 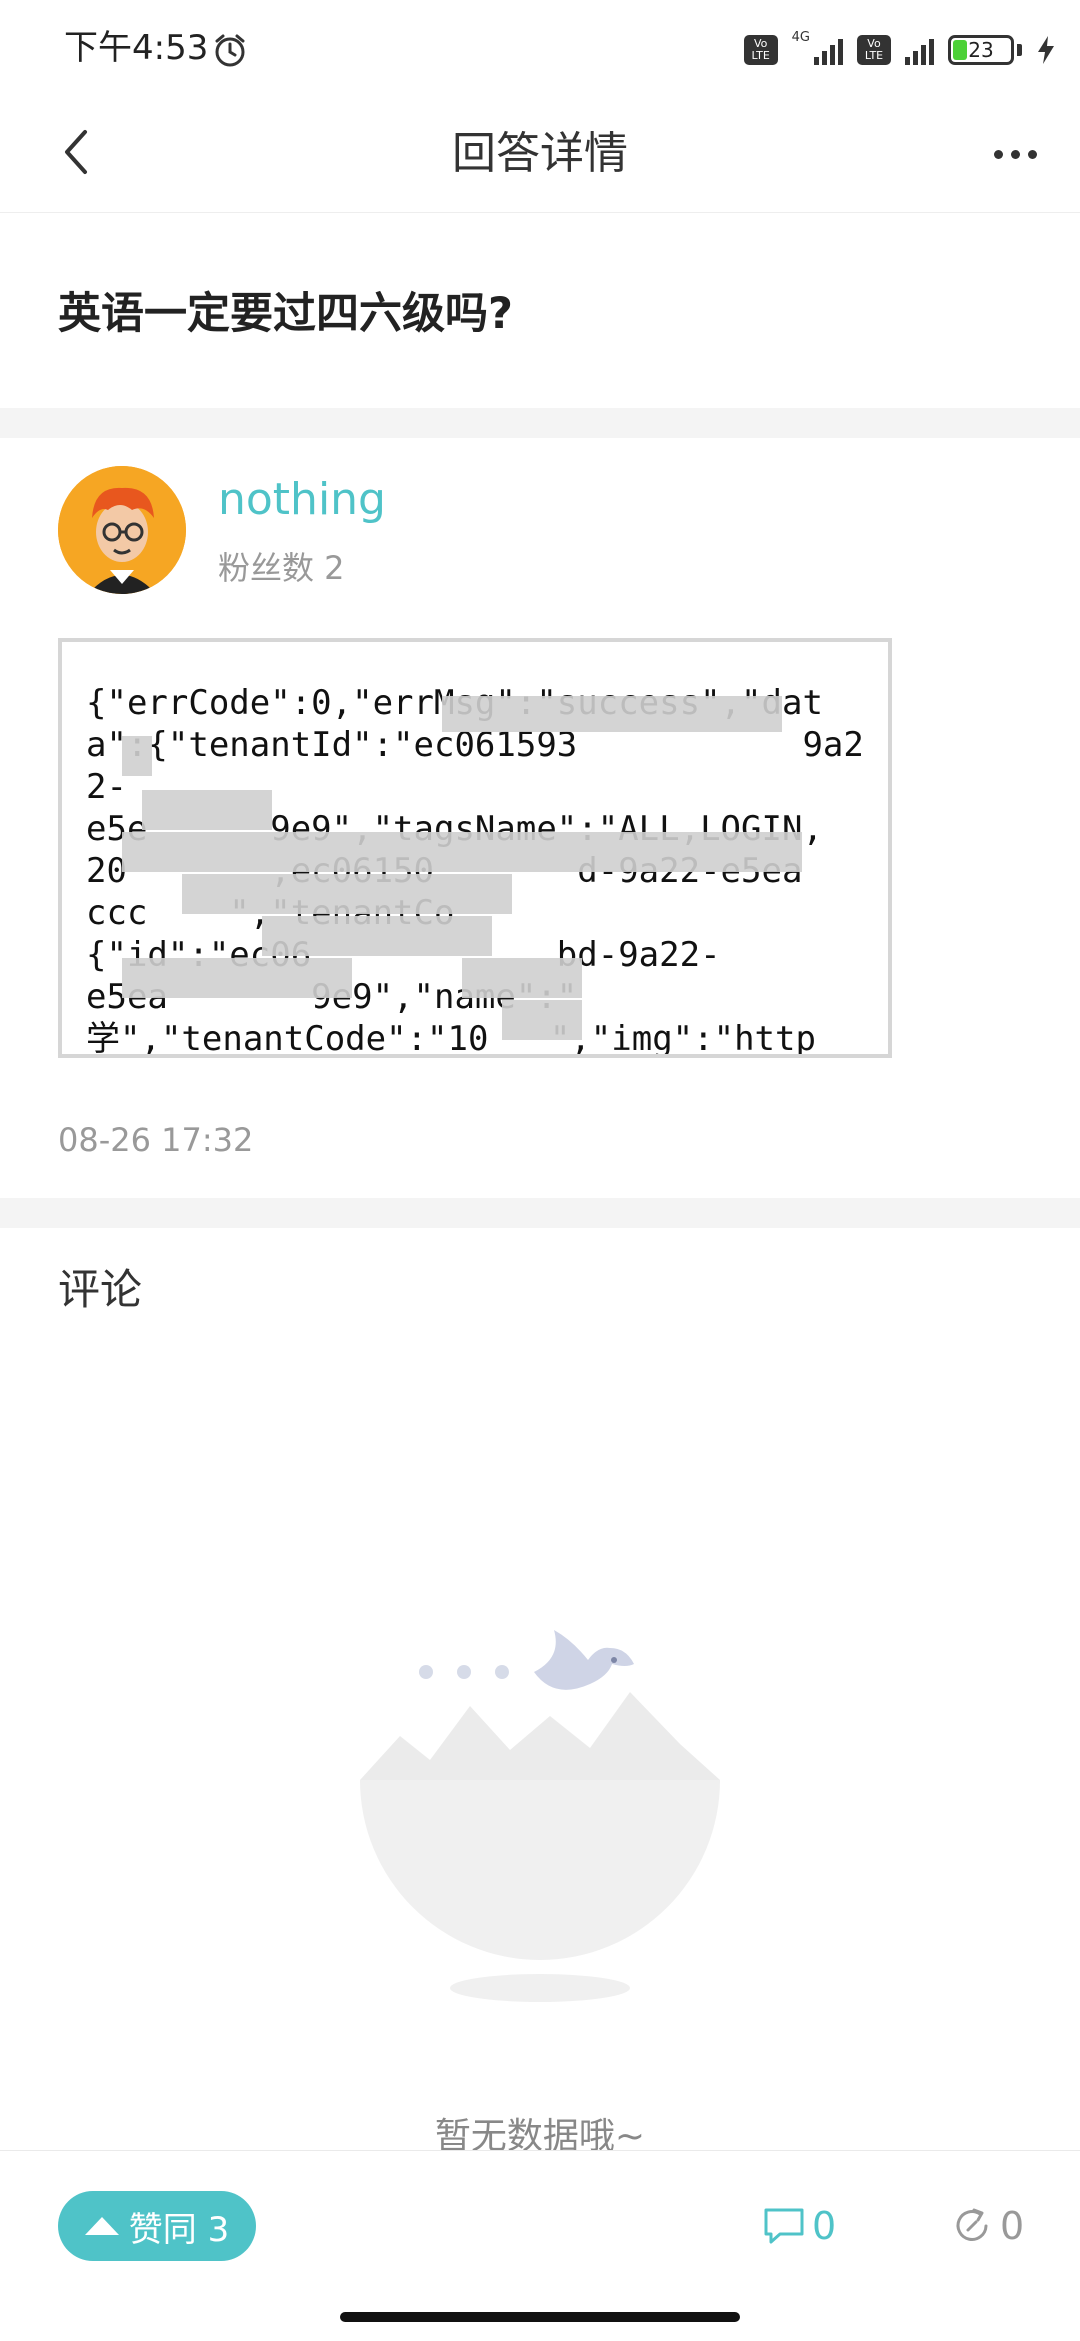 I want to click on home-indicator, so click(x=540, y=2317).